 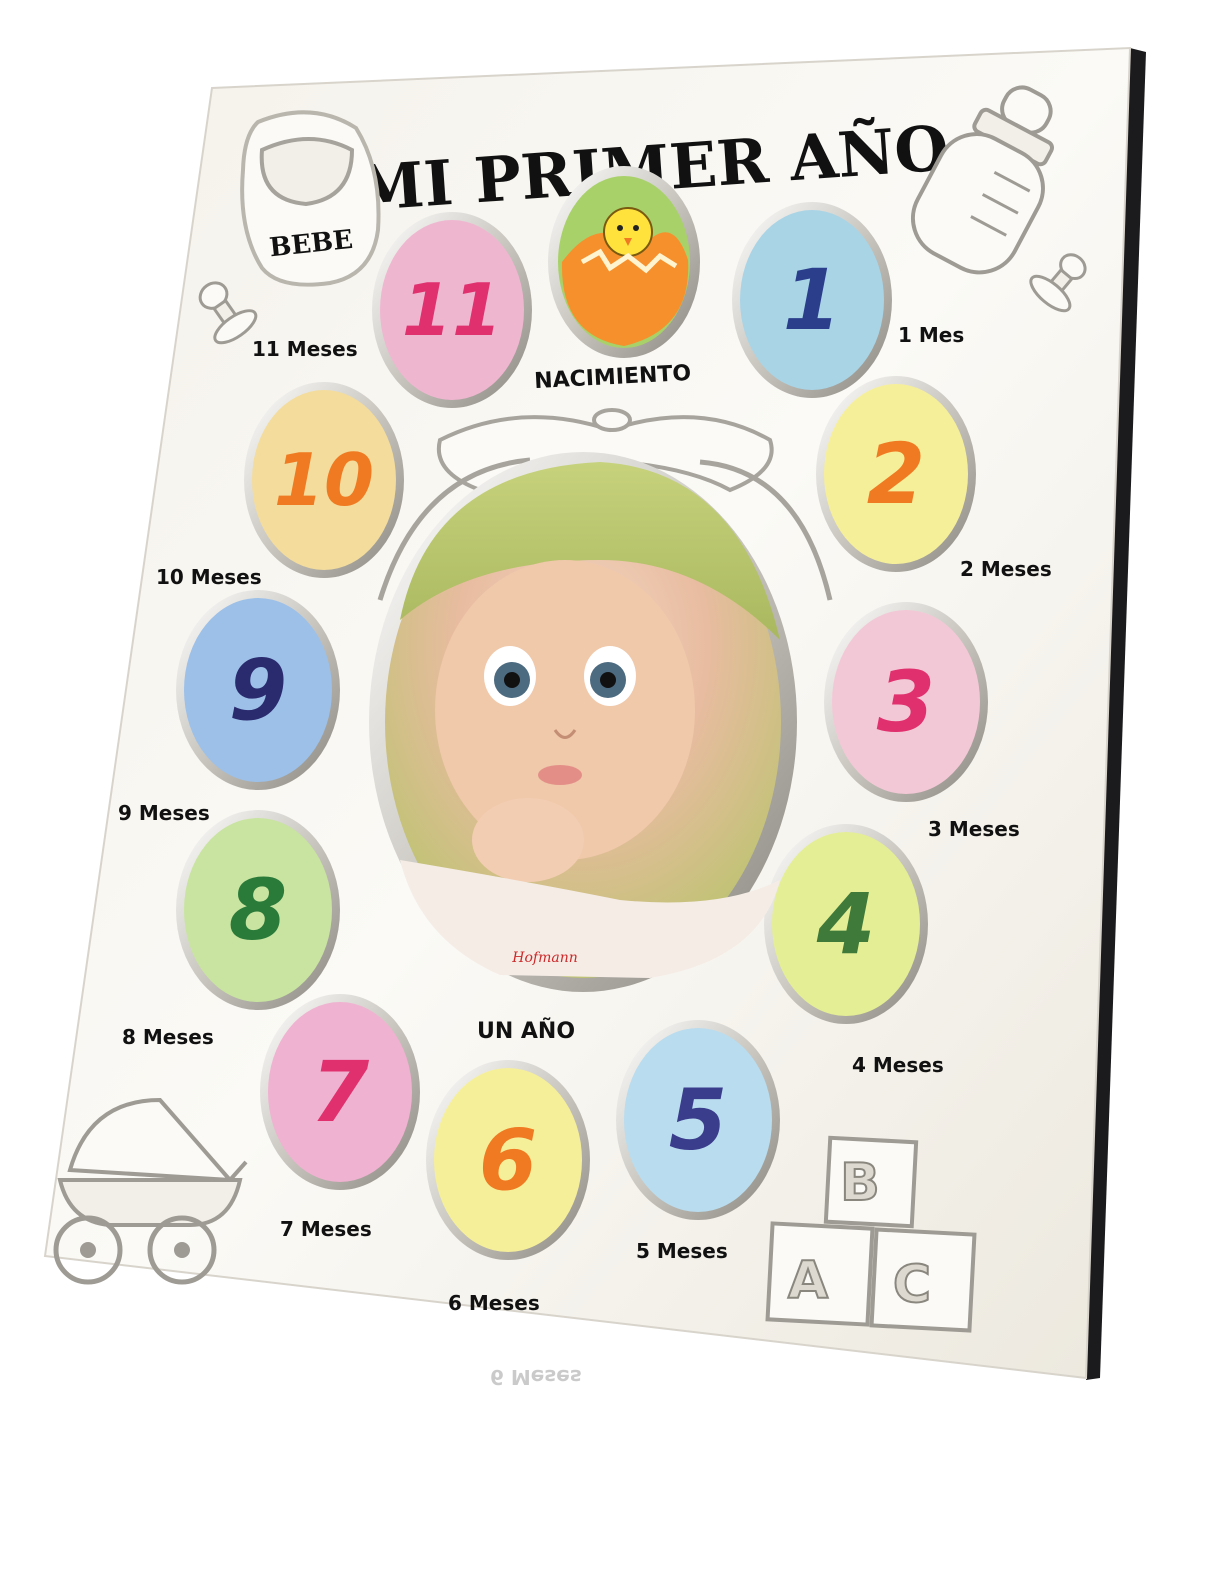 I want to click on birth-photo, so click(x=624, y=262).